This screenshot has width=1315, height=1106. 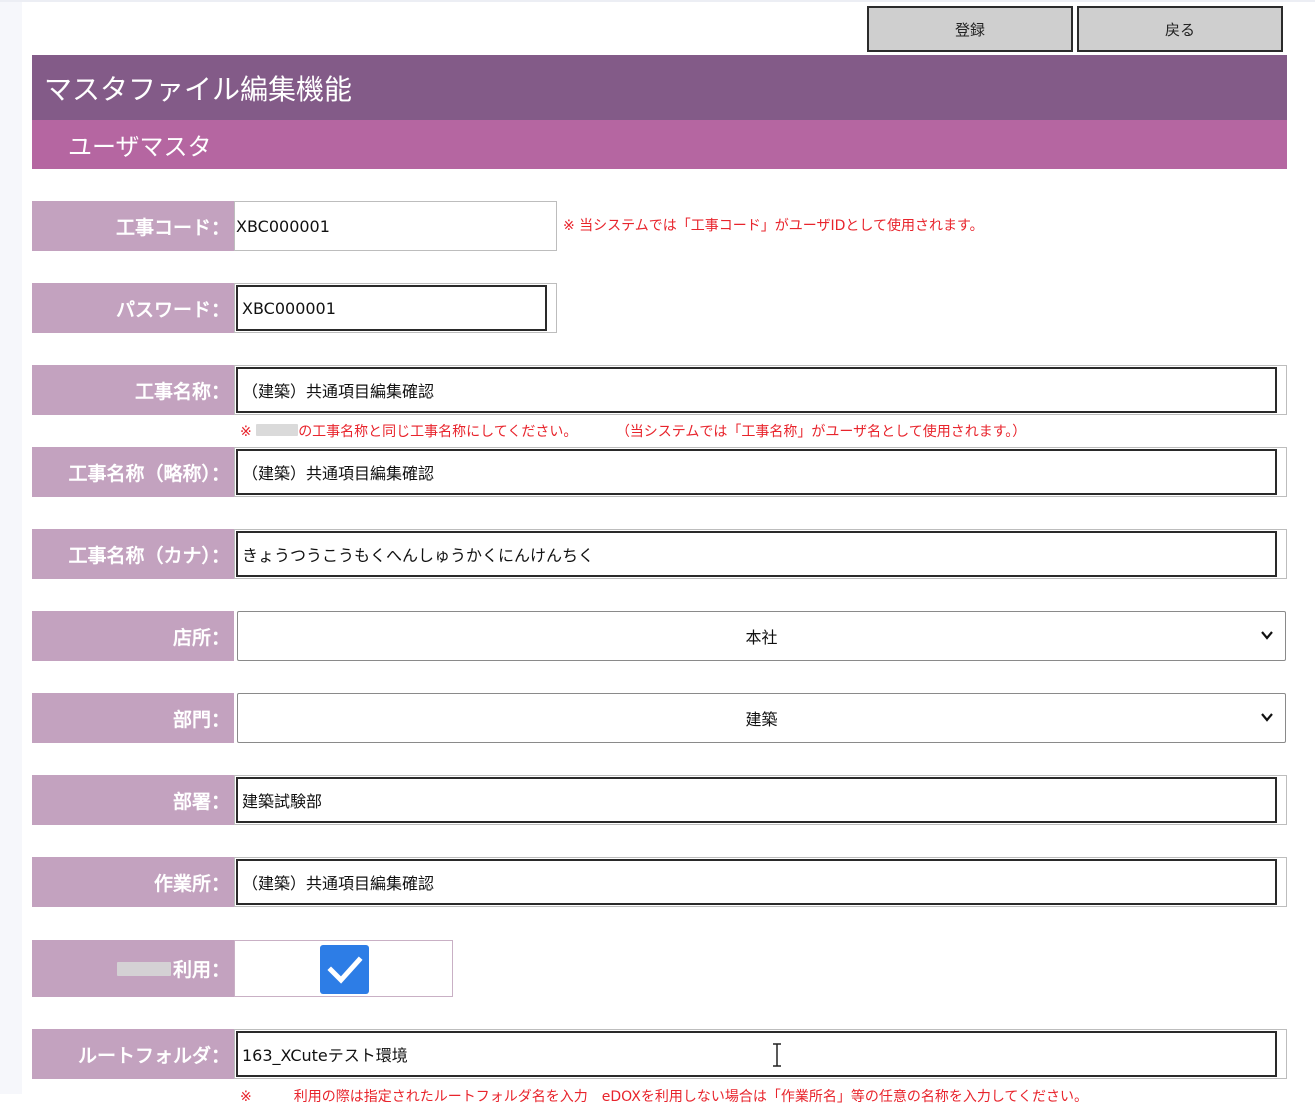 What do you see at coordinates (777, 1055) in the screenshot?
I see `text-cursor-icon` at bounding box center [777, 1055].